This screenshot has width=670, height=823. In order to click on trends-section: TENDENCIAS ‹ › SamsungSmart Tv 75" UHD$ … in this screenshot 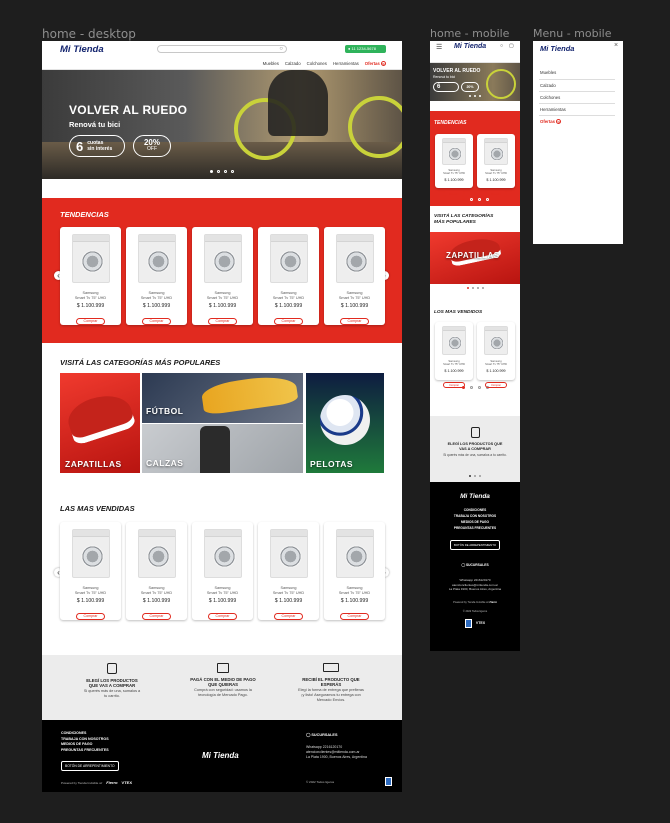, I will do `click(222, 270)`.